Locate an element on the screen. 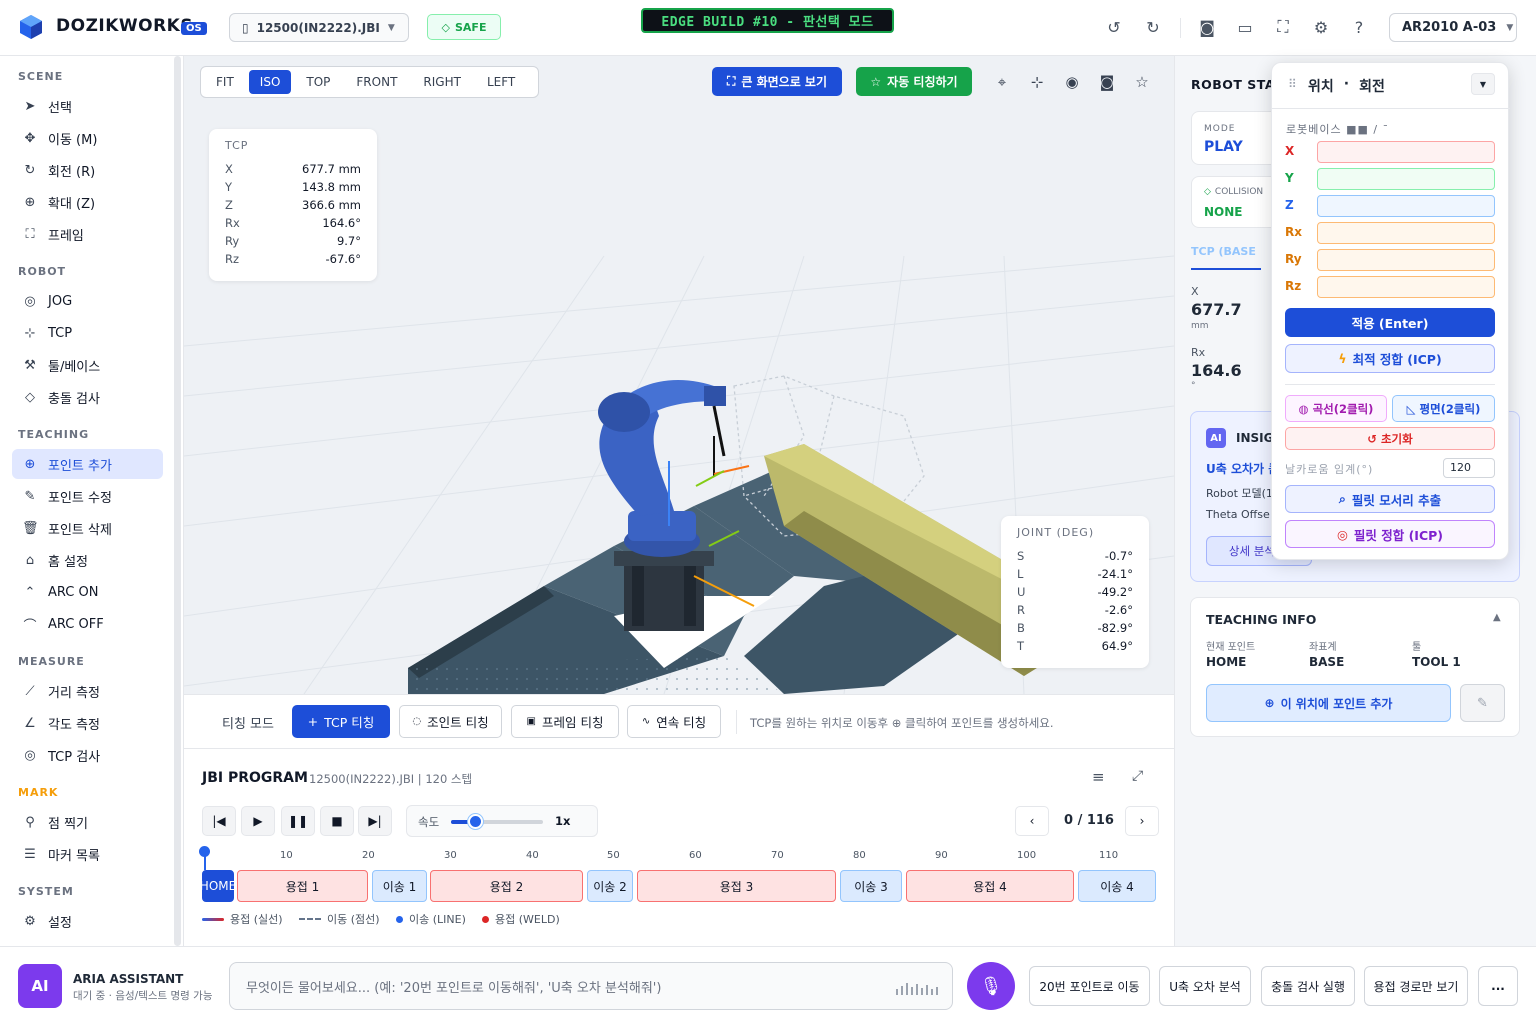 The height and width of the screenshot is (1024, 1536). robot-select: AR2010 A-03 ▼ is located at coordinates (1453, 27).